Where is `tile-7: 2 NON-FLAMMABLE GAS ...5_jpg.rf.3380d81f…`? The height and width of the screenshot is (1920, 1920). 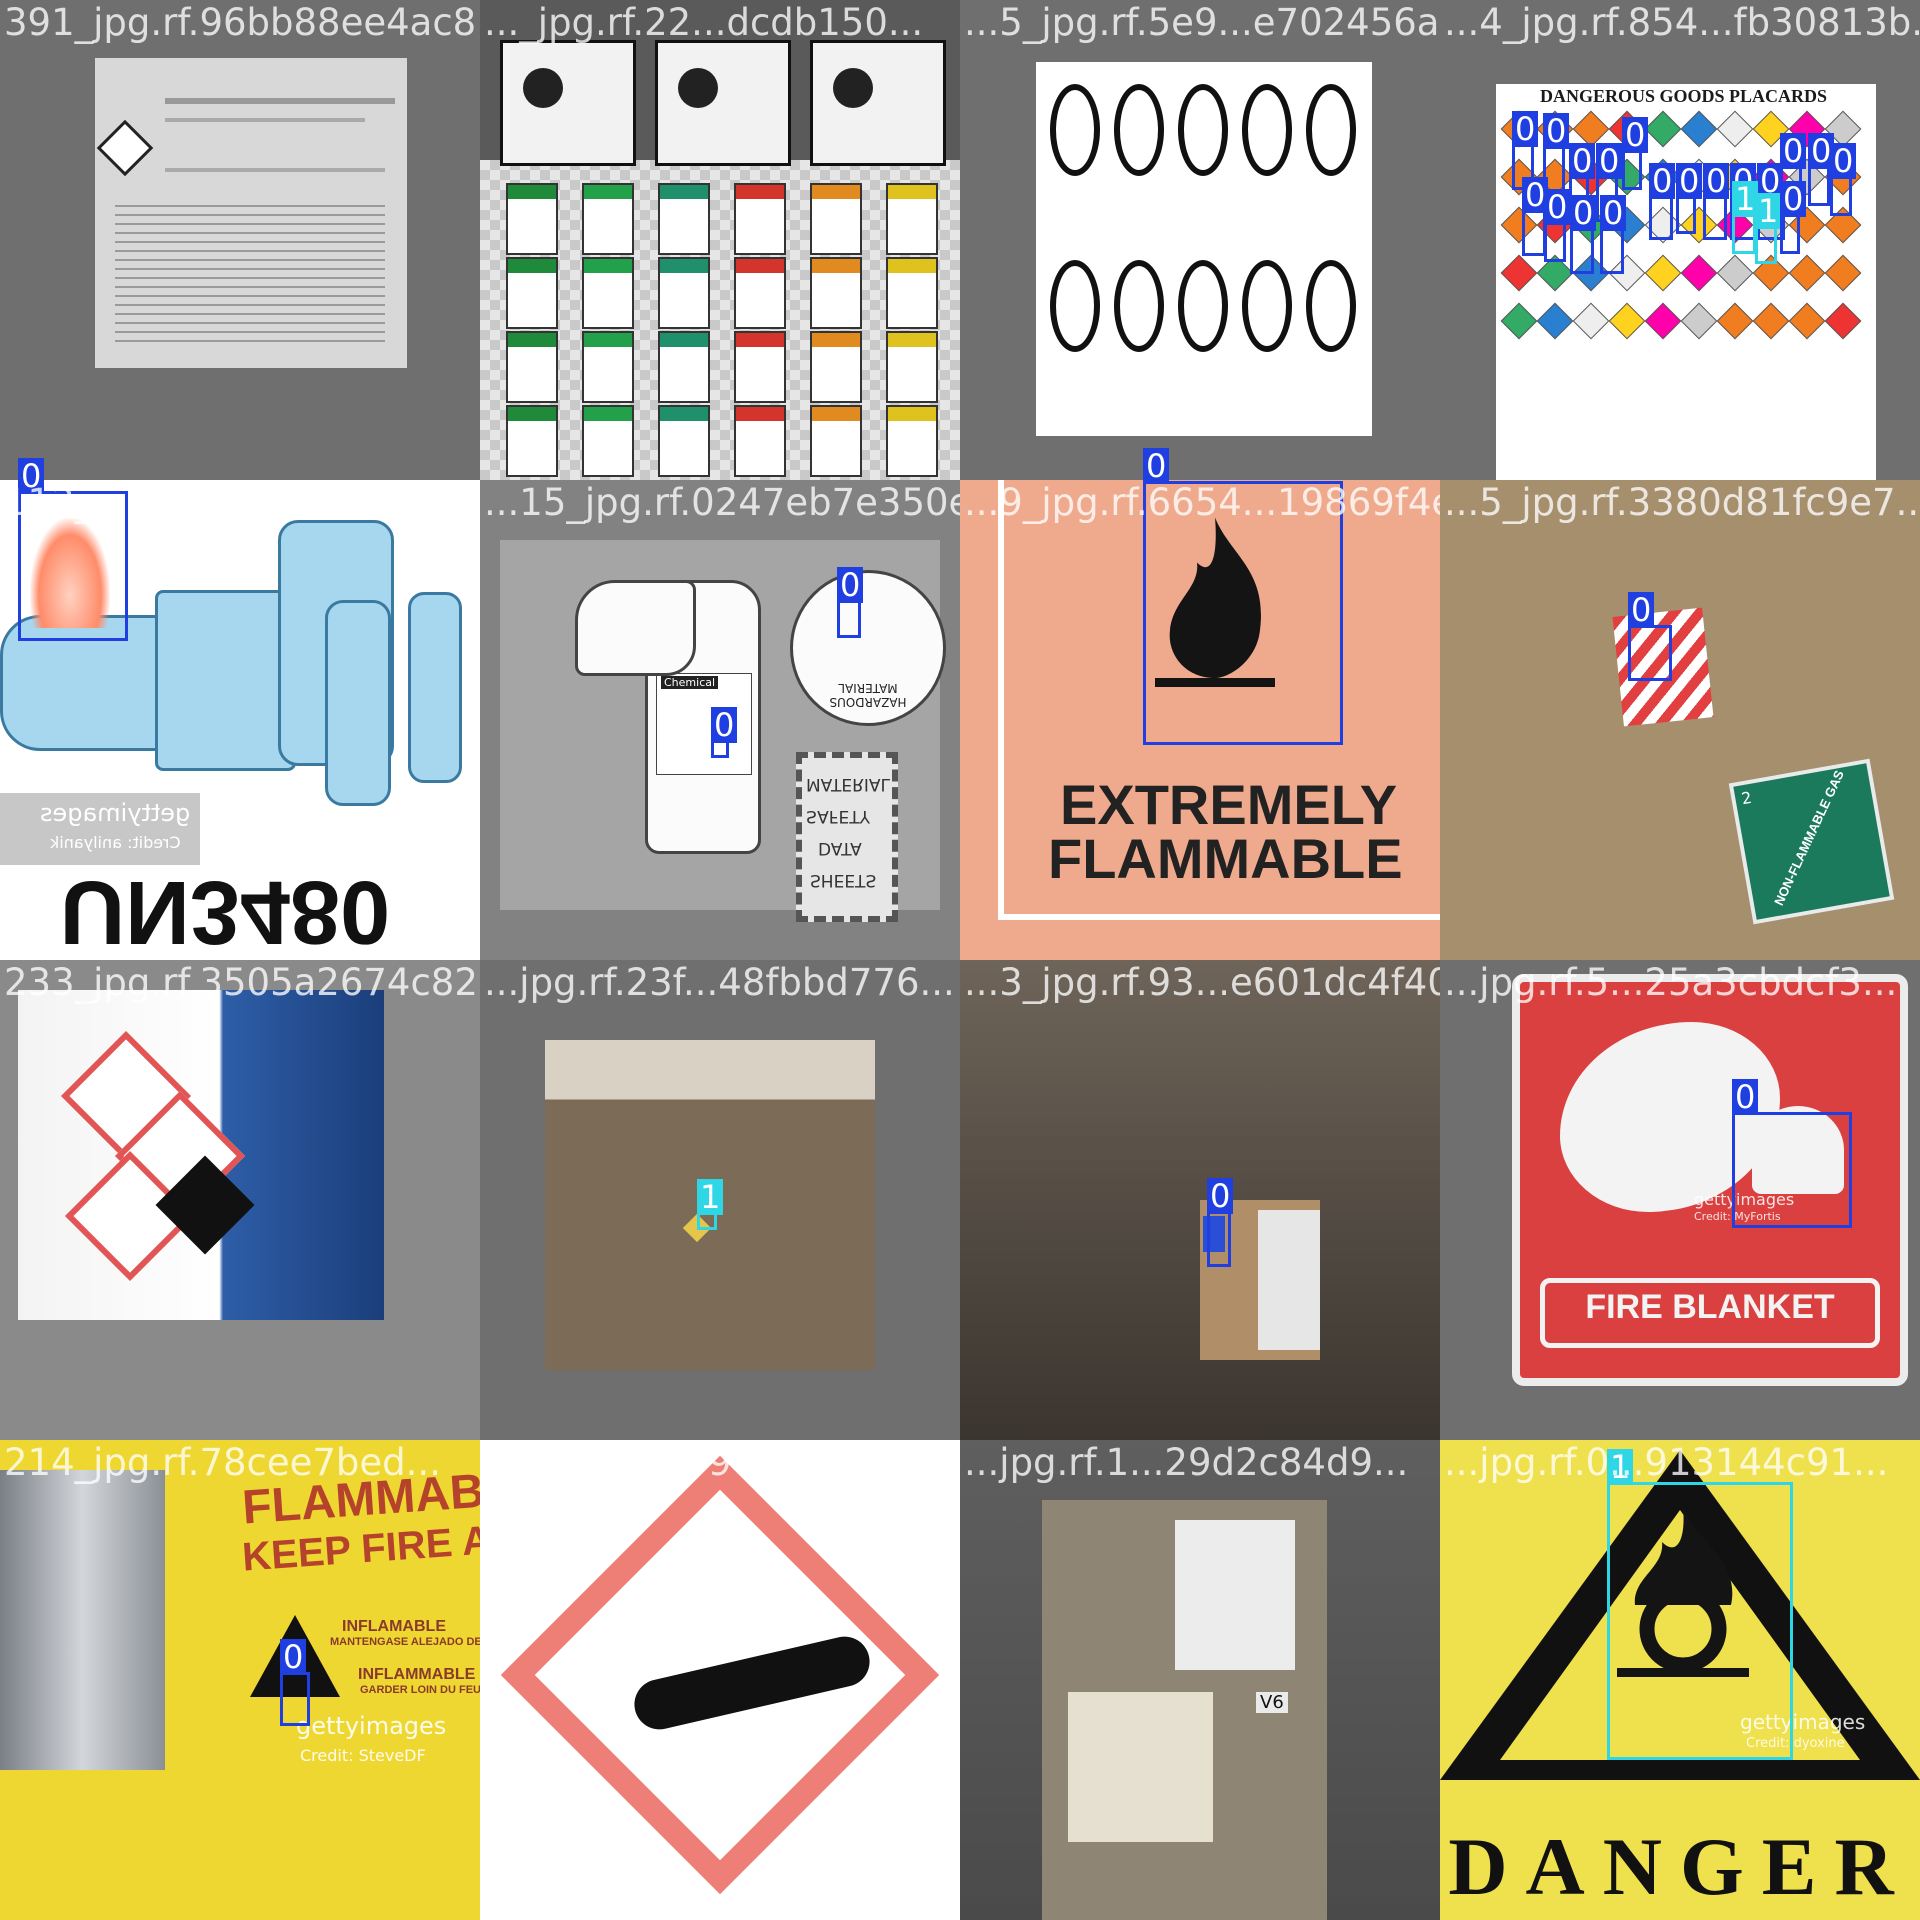
tile-7: 2 NON-FLAMMABLE GAS ...5_jpg.rf.3380d81f… is located at coordinates (1680, 720).